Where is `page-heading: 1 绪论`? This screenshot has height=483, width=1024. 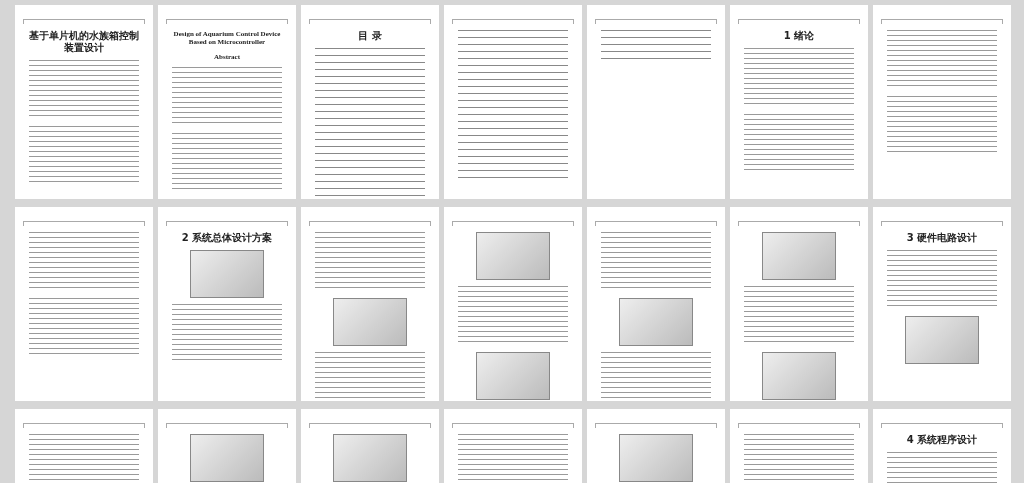
page-heading: 1 绪论 is located at coordinates (799, 36).